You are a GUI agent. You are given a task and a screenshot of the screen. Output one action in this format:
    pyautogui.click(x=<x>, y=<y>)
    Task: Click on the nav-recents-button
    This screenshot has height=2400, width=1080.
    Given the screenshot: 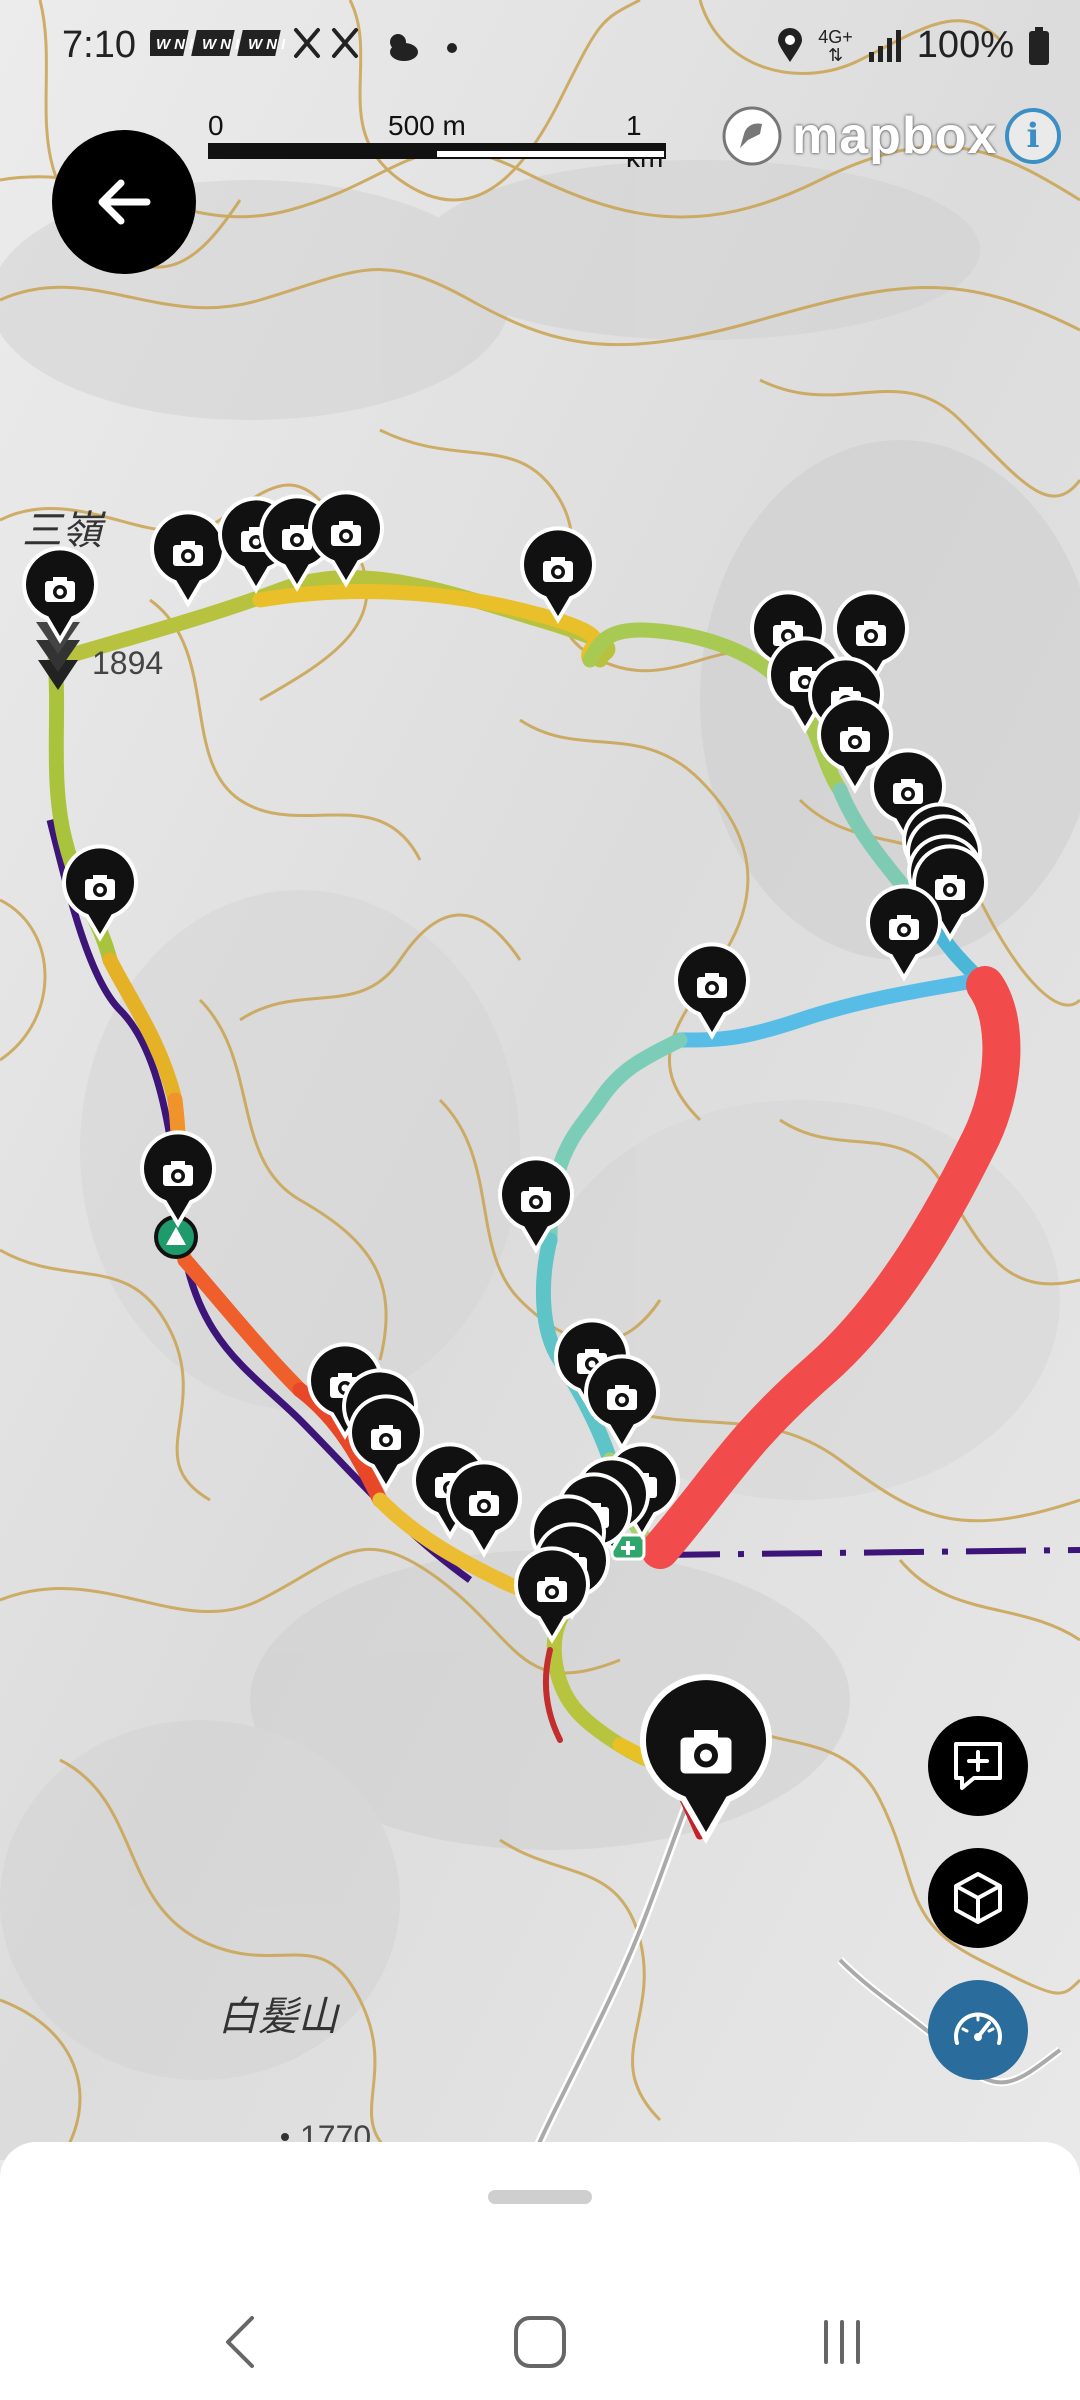 What is the action you would take?
    pyautogui.click(x=842, y=2342)
    